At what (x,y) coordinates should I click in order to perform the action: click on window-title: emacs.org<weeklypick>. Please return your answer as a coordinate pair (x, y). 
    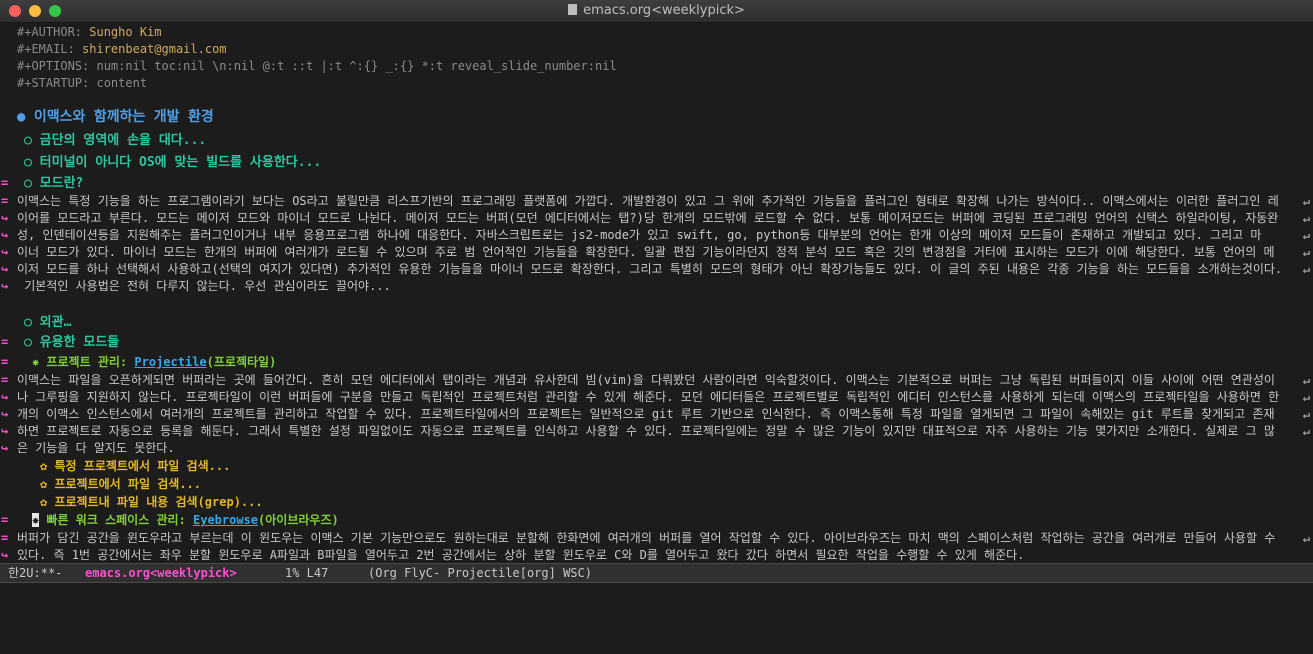
    Looking at the image, I should click on (656, 10).